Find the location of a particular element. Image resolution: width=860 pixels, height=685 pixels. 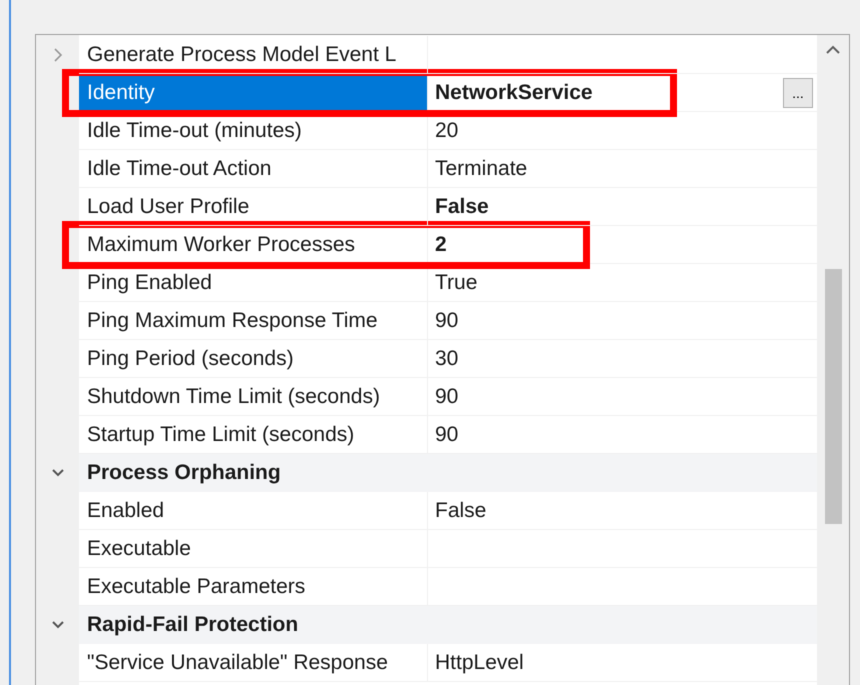

property-name: Executable is located at coordinates (253, 549).